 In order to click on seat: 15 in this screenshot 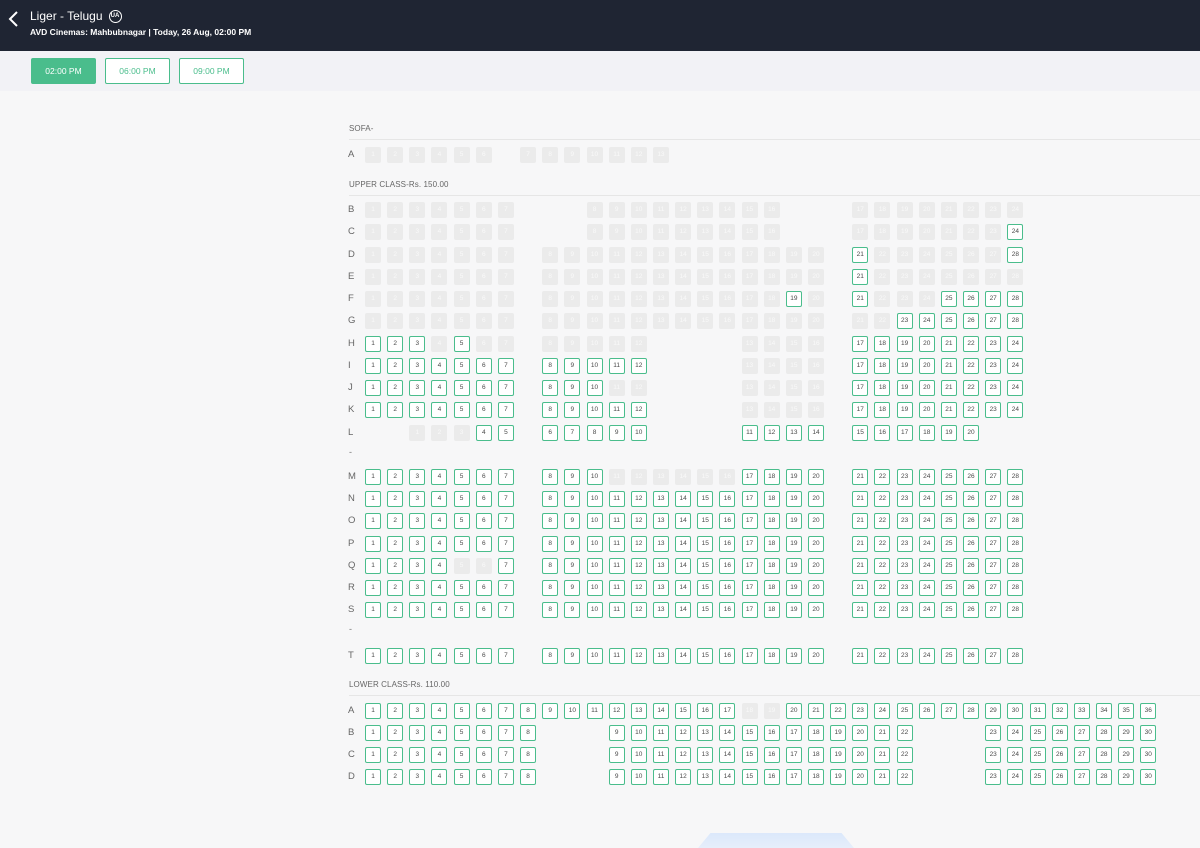, I will do `click(749, 755)`.